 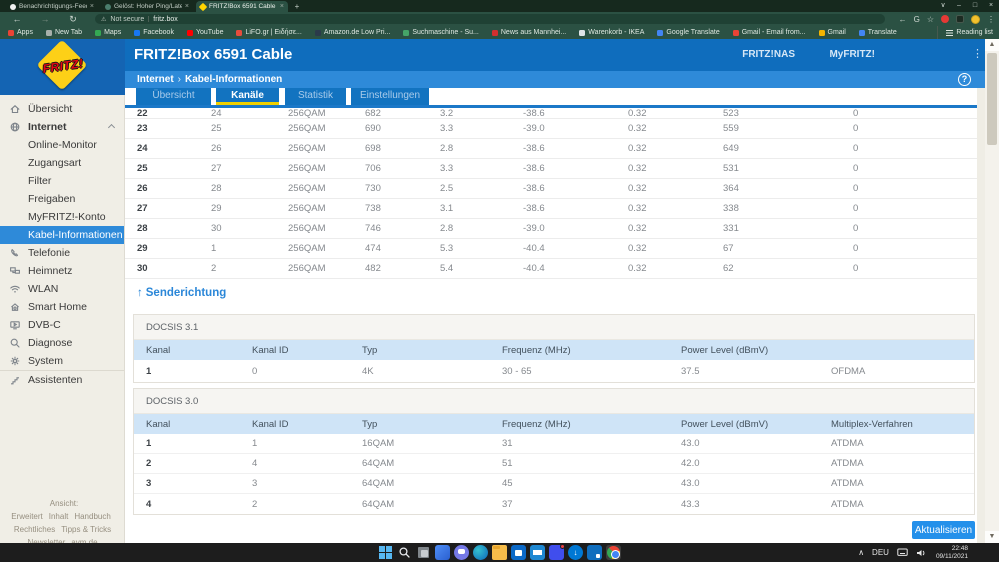 I want to click on refresh-button: Aktualisieren, so click(x=943, y=530).